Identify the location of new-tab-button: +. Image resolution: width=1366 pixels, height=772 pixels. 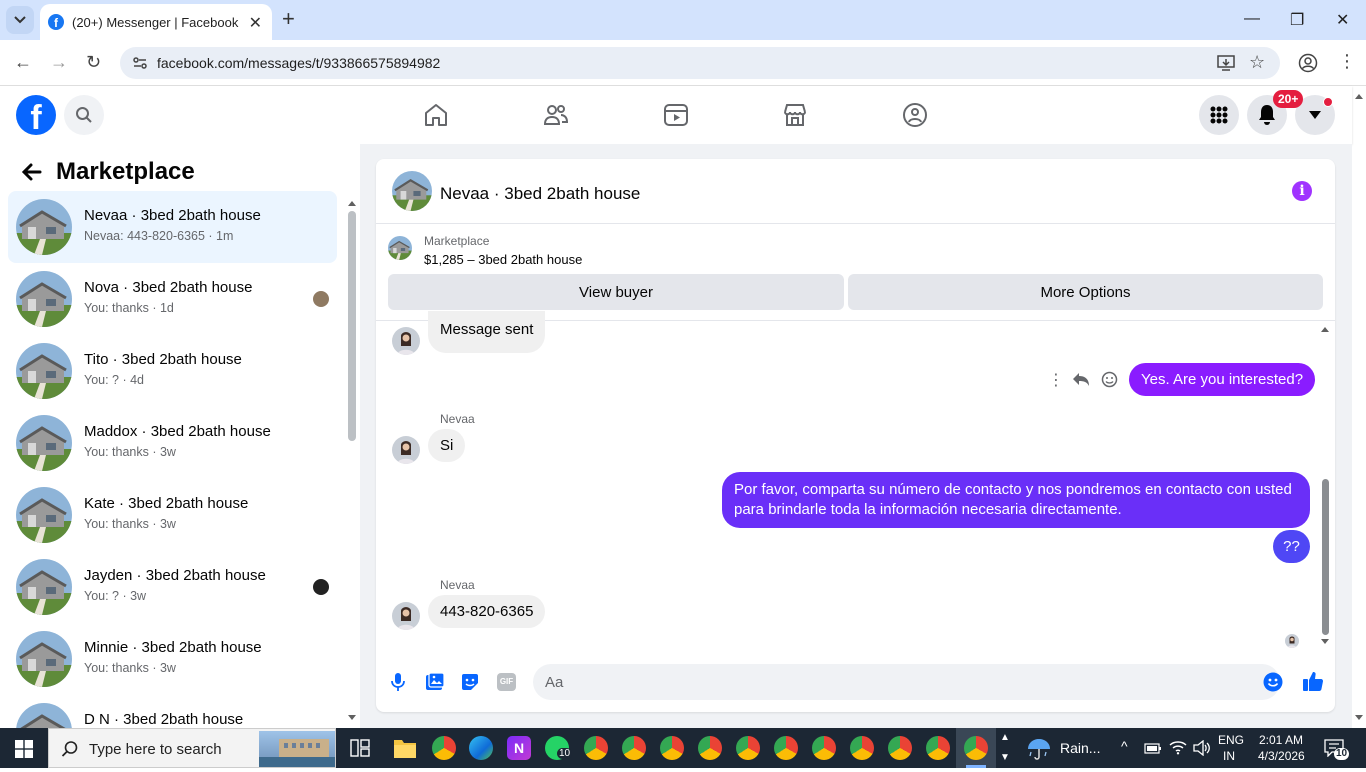
(288, 19).